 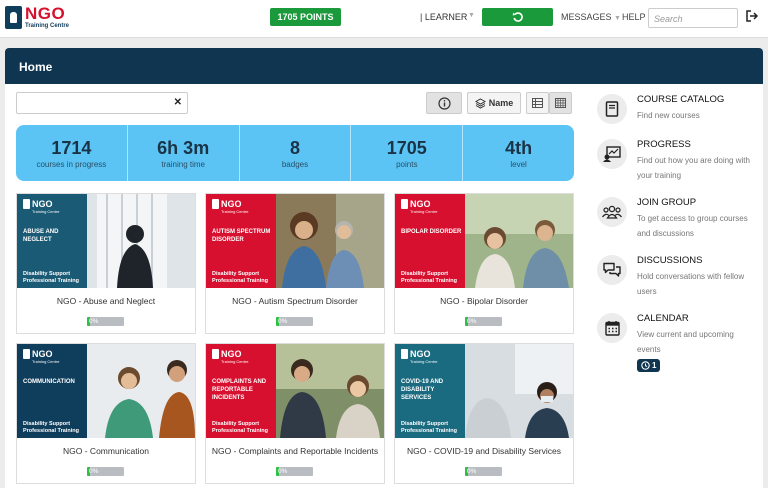 What do you see at coordinates (47, 26) in the screenshot?
I see `logo-subtitle: Training Centre` at bounding box center [47, 26].